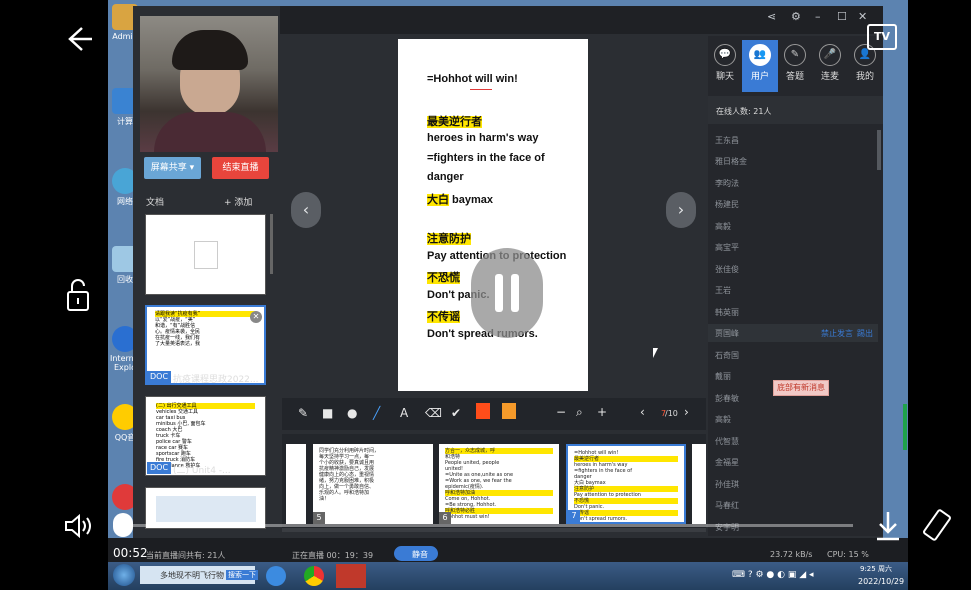 The height and width of the screenshot is (590, 971). What do you see at coordinates (376, 413) in the screenshot?
I see `line-tool-icon: ╱` at bounding box center [376, 413].